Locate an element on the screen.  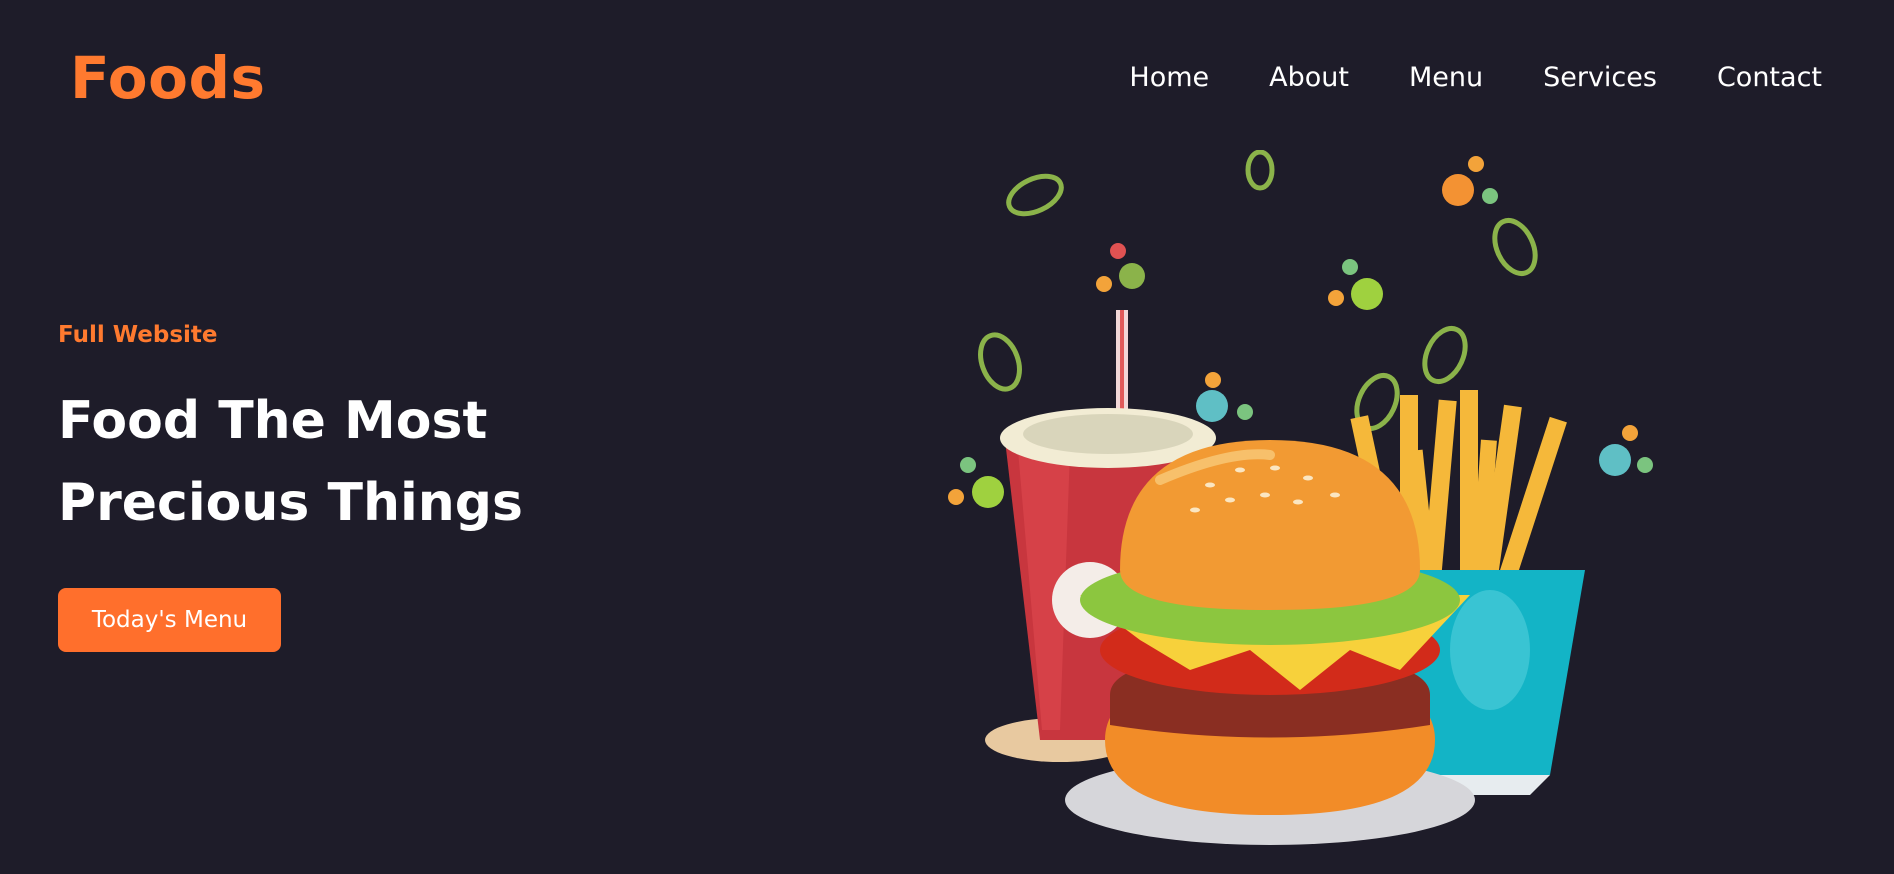
hero-title-line-1: Food The Most is located at coordinates (273, 421).